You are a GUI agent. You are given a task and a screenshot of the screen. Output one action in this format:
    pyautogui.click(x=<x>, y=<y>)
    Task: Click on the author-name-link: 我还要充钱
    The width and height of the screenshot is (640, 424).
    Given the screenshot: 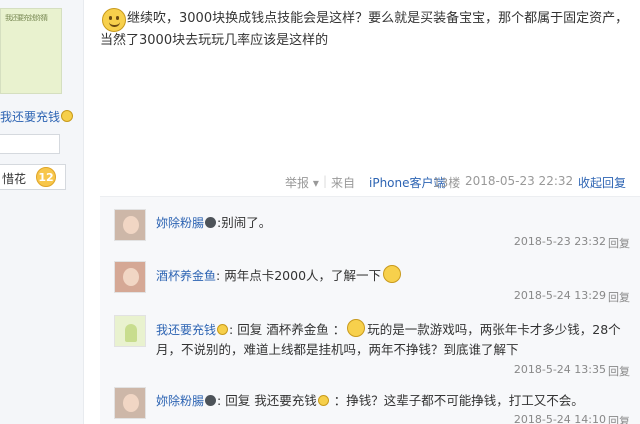 What is the action you would take?
    pyautogui.click(x=37, y=116)
    